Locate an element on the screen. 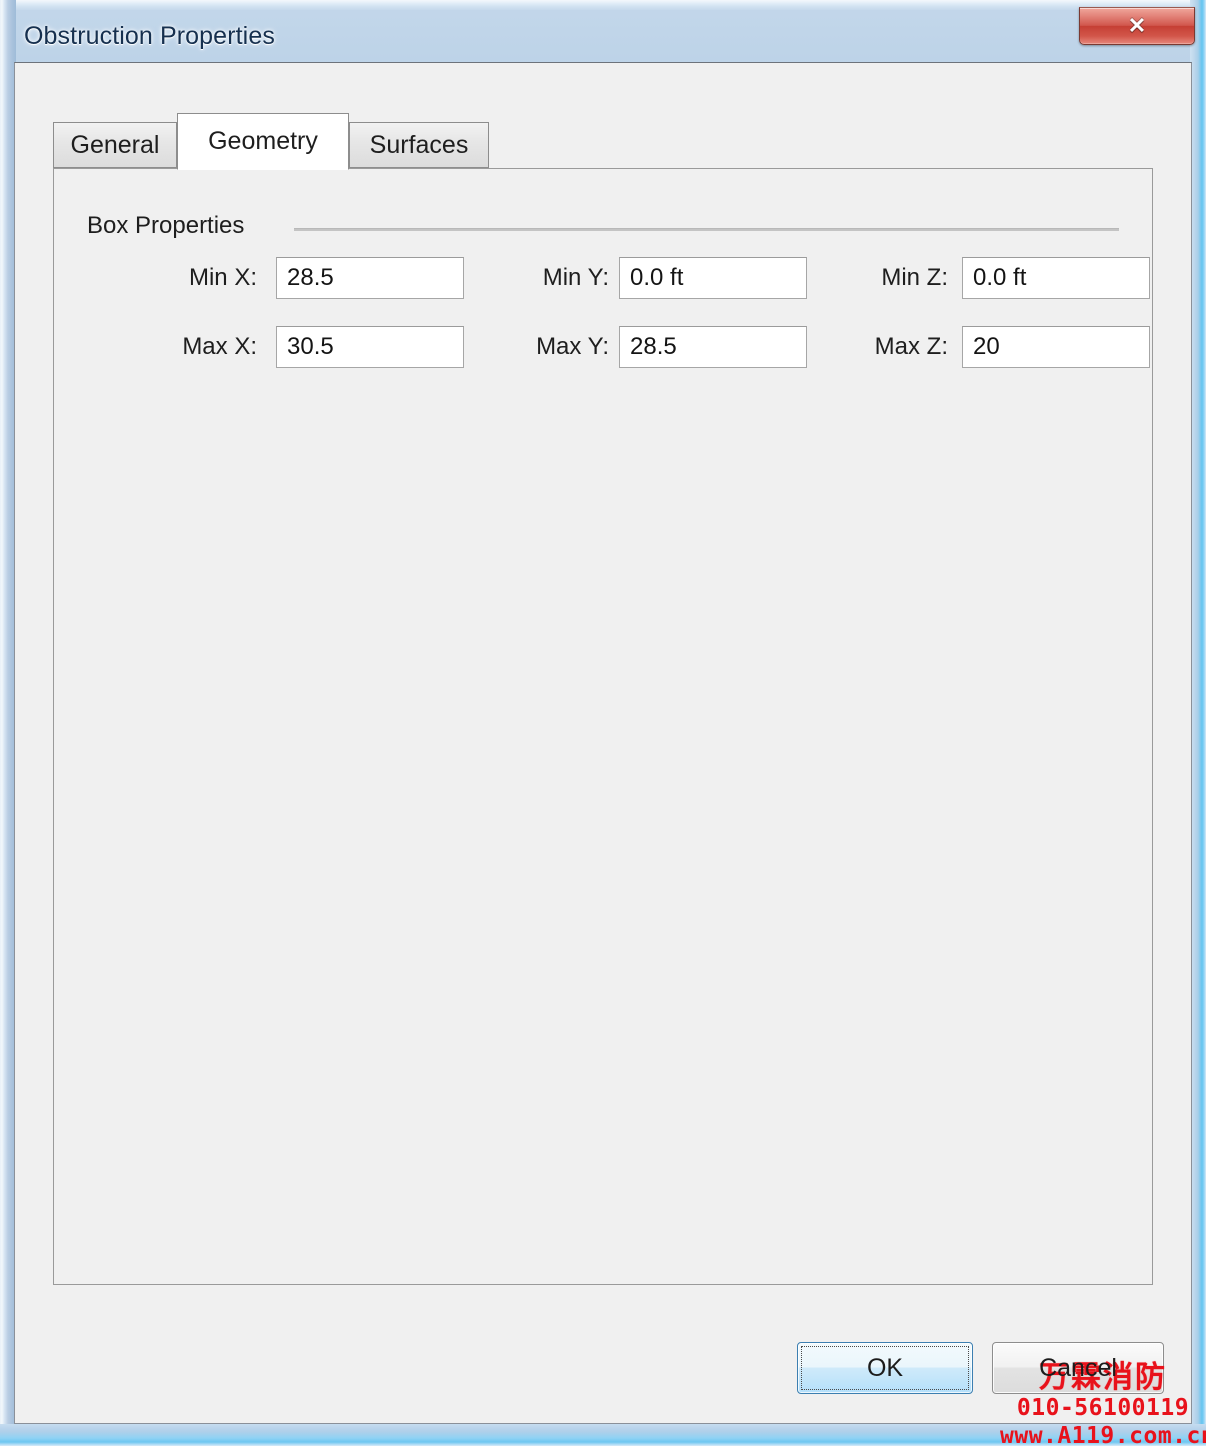 This screenshot has height=1450, width=1206. ok-button-label: OK is located at coordinates (885, 1367).